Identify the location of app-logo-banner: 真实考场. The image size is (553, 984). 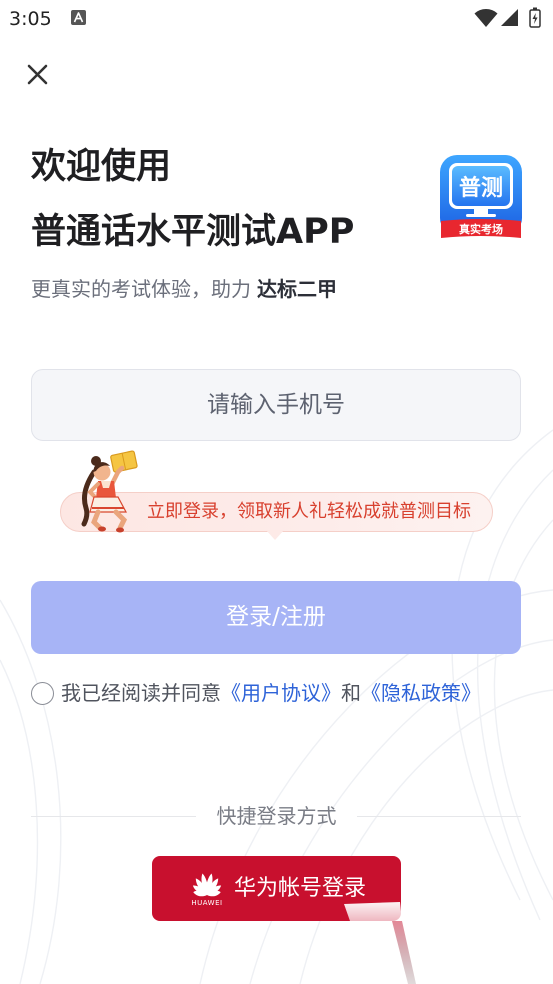
(481, 229).